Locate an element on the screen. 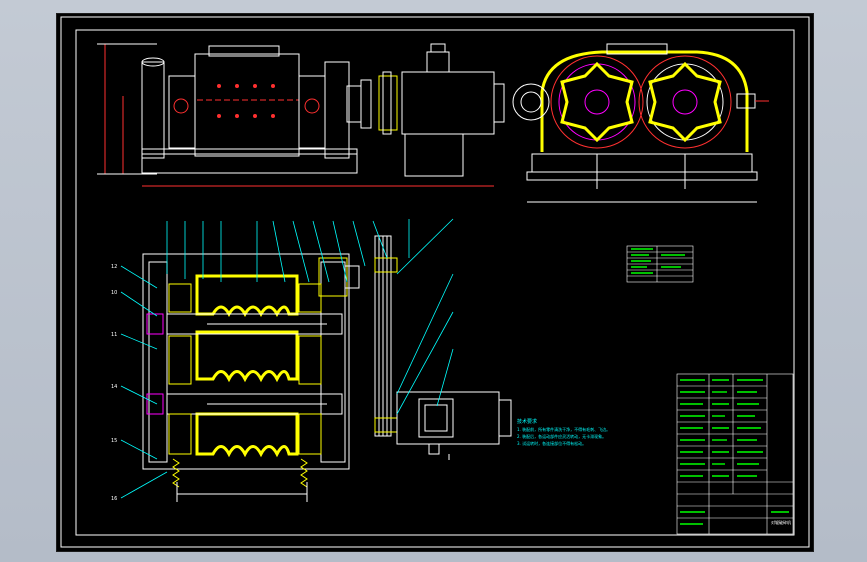 The image size is (867, 562). leader-number-16: 16 is located at coordinates (114, 499).